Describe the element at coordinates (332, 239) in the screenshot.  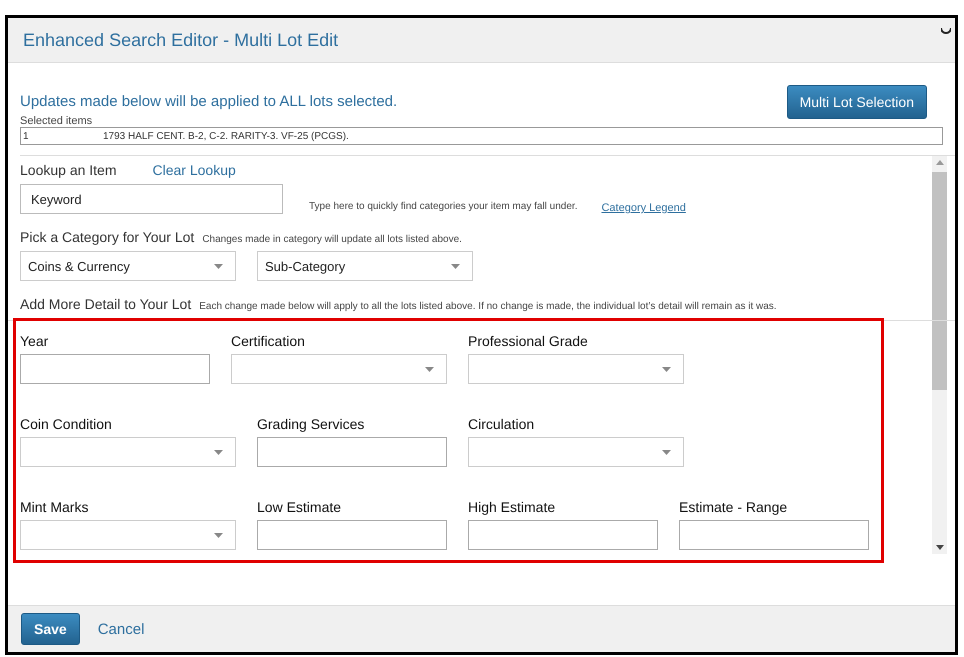
I see `category-hint: Changes made in category will update all lots listed above.` at that location.